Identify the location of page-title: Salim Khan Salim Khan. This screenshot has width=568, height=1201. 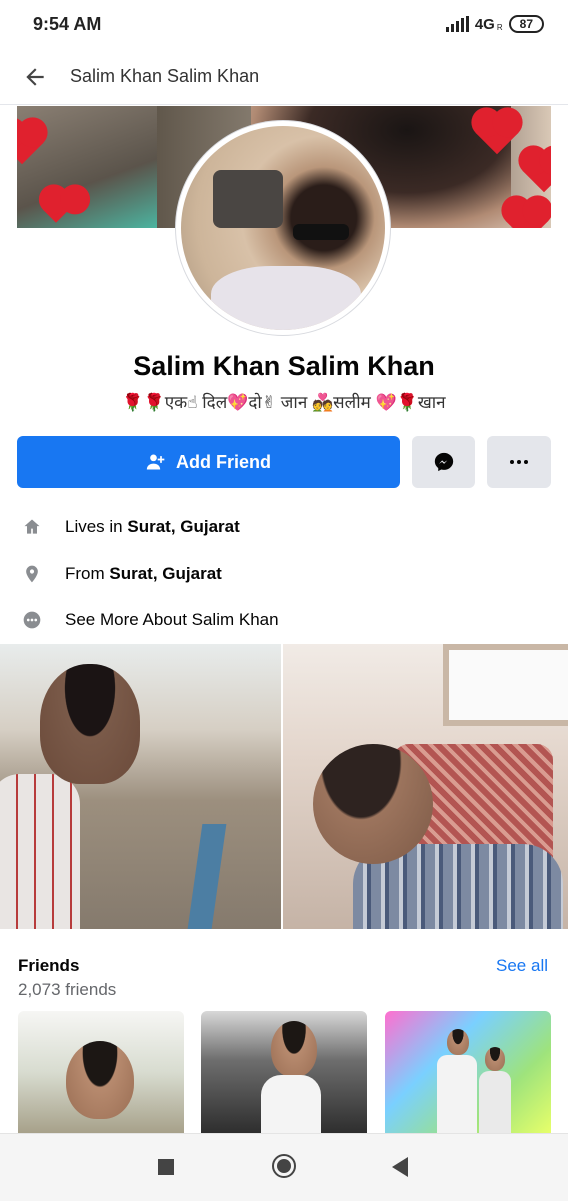
(165, 76).